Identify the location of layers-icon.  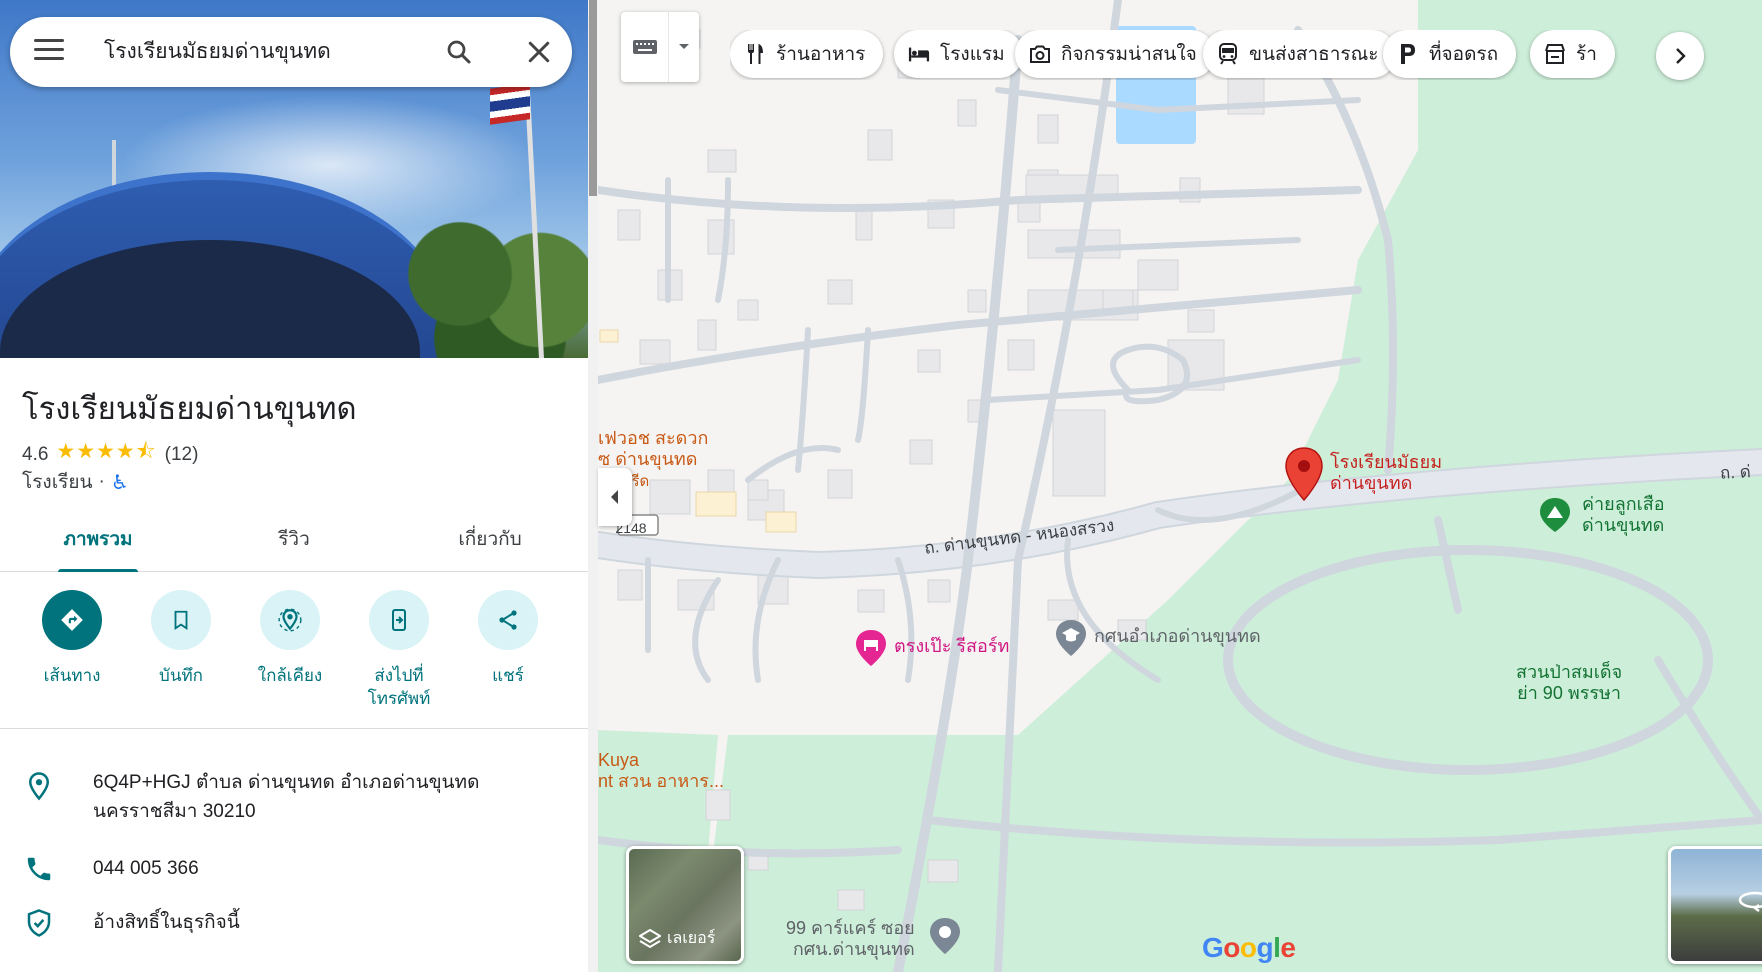
(650, 938).